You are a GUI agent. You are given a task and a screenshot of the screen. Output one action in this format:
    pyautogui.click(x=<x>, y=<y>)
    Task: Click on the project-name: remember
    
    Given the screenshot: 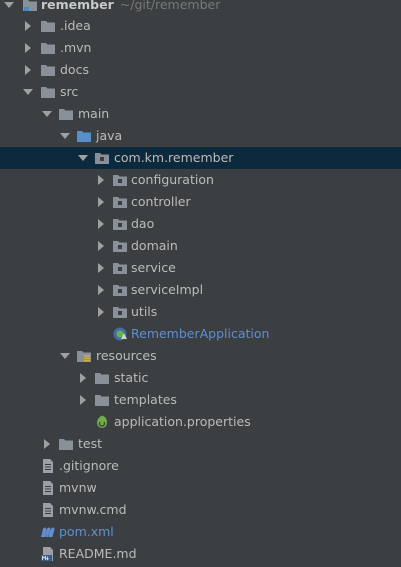 What is the action you would take?
    pyautogui.click(x=77, y=6)
    